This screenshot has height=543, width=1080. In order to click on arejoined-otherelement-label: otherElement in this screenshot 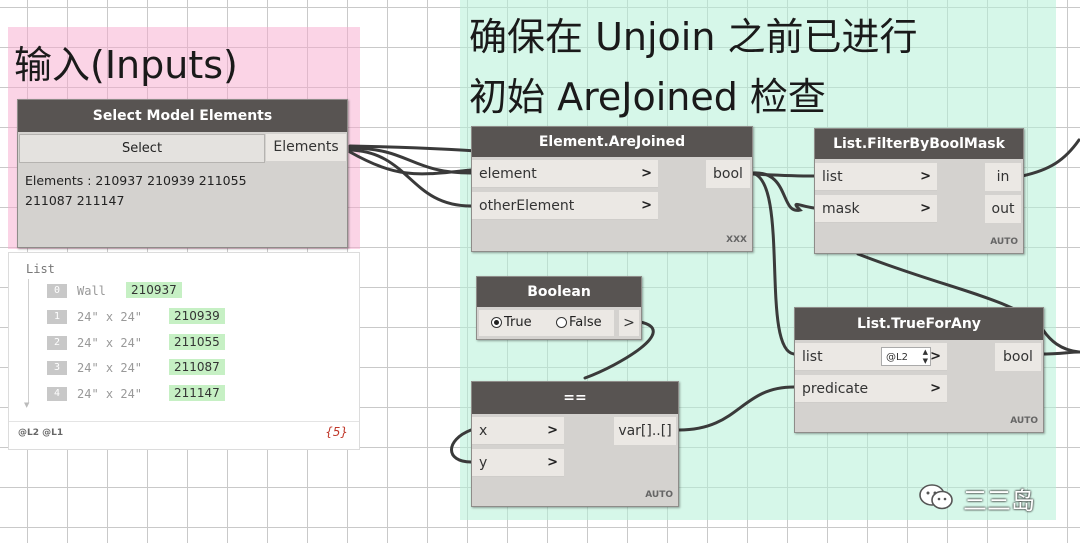, I will do `click(527, 206)`.